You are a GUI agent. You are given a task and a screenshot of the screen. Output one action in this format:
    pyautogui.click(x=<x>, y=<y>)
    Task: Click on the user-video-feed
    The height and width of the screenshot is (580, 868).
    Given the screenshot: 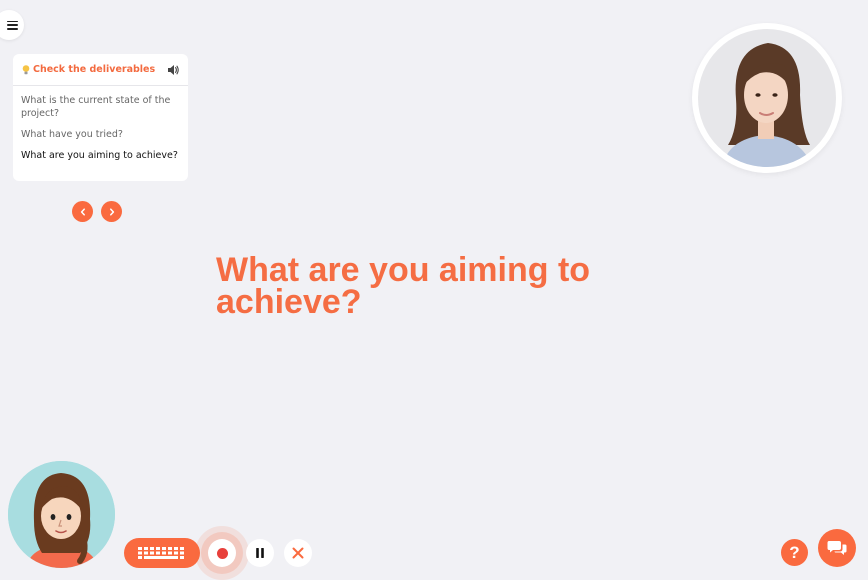 What is the action you would take?
    pyautogui.click(x=767, y=98)
    